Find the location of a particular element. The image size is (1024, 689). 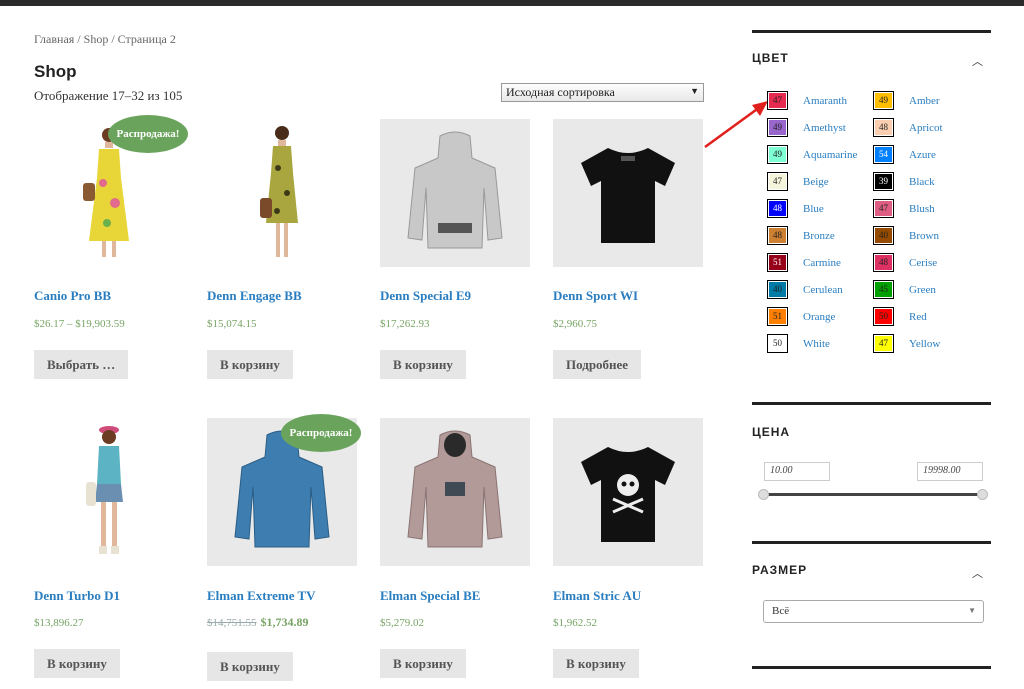

result-count: Отображение 17–32 из 105 is located at coordinates (108, 95).